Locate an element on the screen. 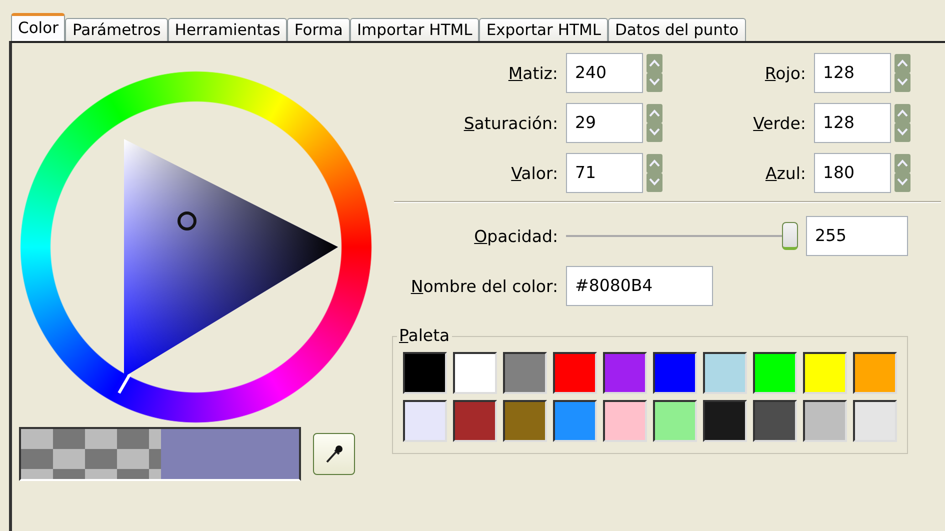  tab: Exportar HTML is located at coordinates (543, 29).